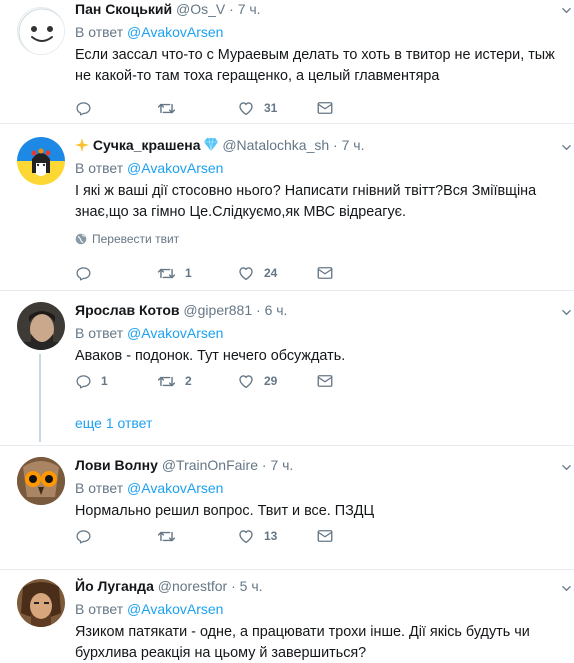  What do you see at coordinates (271, 536) in the screenshot?
I see `like-count: 13` at bounding box center [271, 536].